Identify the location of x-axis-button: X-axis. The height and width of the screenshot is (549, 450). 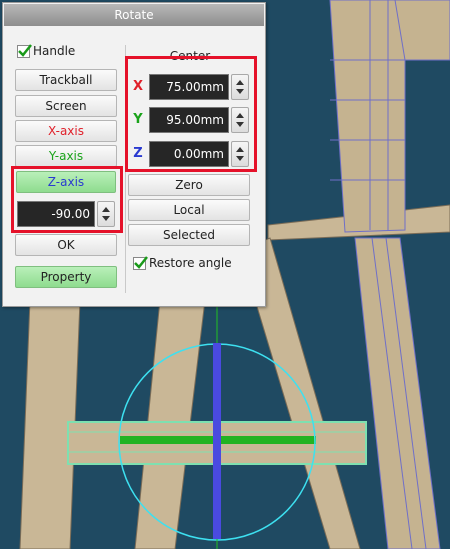
(66, 131).